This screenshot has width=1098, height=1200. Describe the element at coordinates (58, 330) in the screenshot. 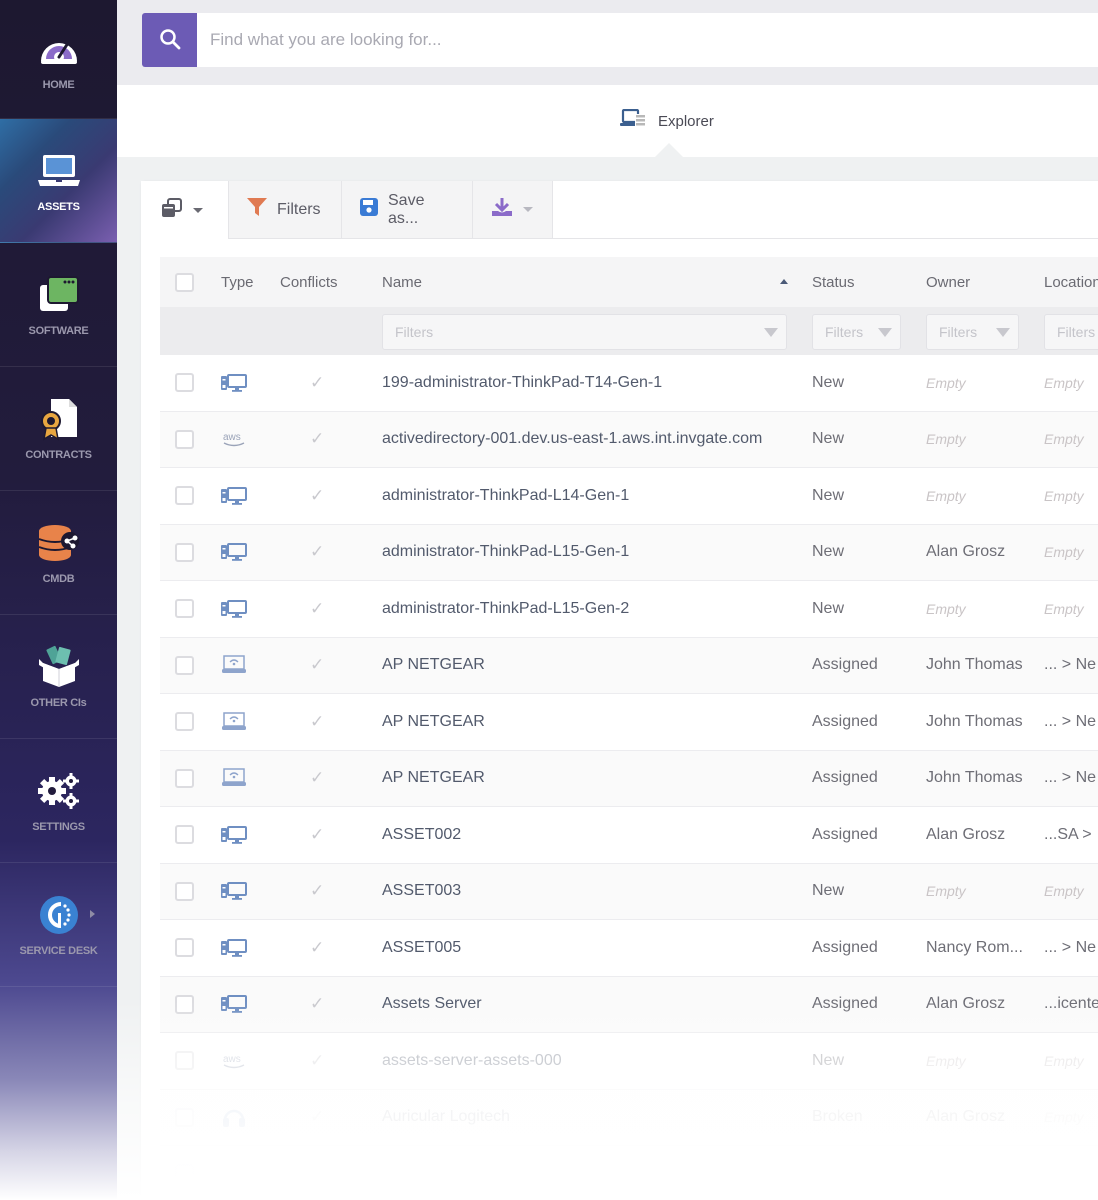

I see `sidebar-item-label: SOFTWARE` at that location.